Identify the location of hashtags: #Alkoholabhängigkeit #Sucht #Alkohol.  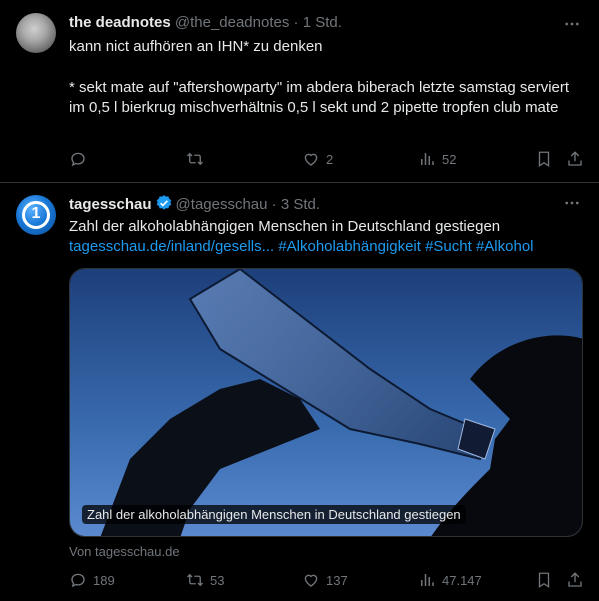
(405, 246).